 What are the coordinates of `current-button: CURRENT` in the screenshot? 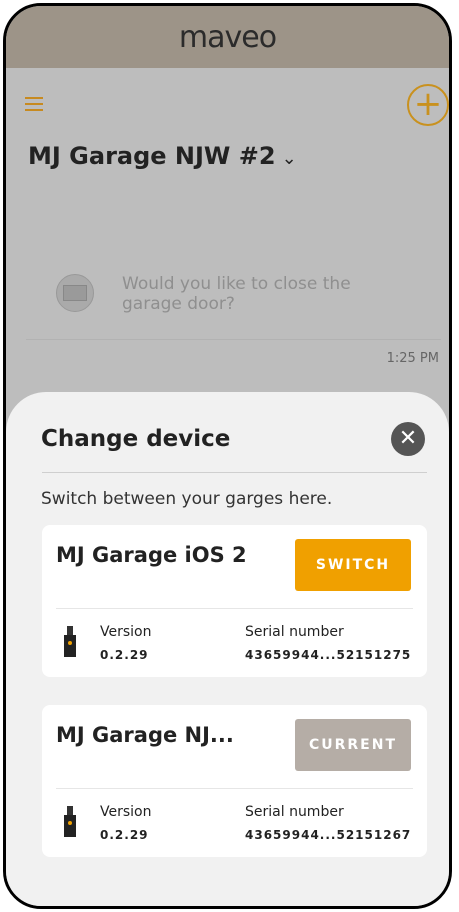 It's located at (353, 745).